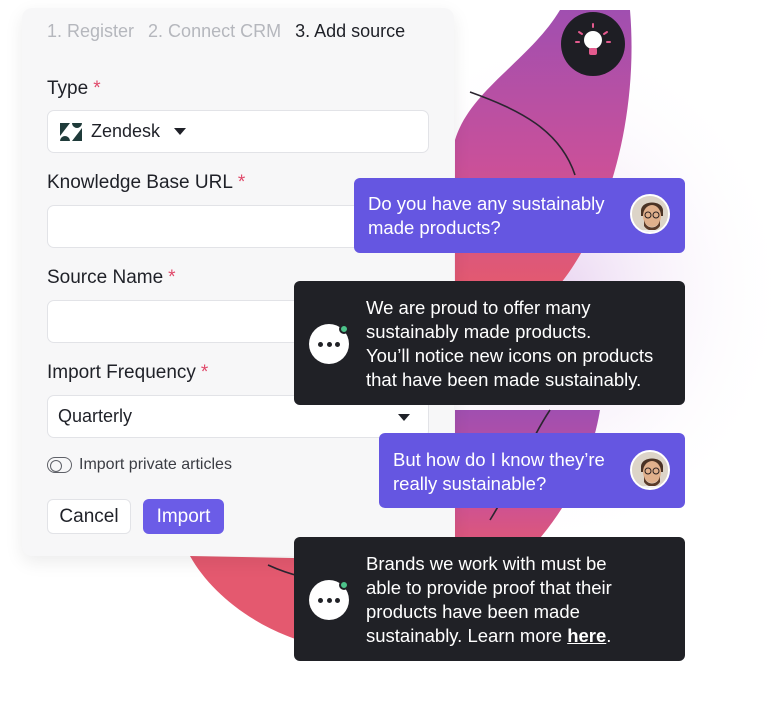 This screenshot has width=783, height=706. Describe the element at coordinates (59, 465) in the screenshot. I see `toggle-icon` at that location.